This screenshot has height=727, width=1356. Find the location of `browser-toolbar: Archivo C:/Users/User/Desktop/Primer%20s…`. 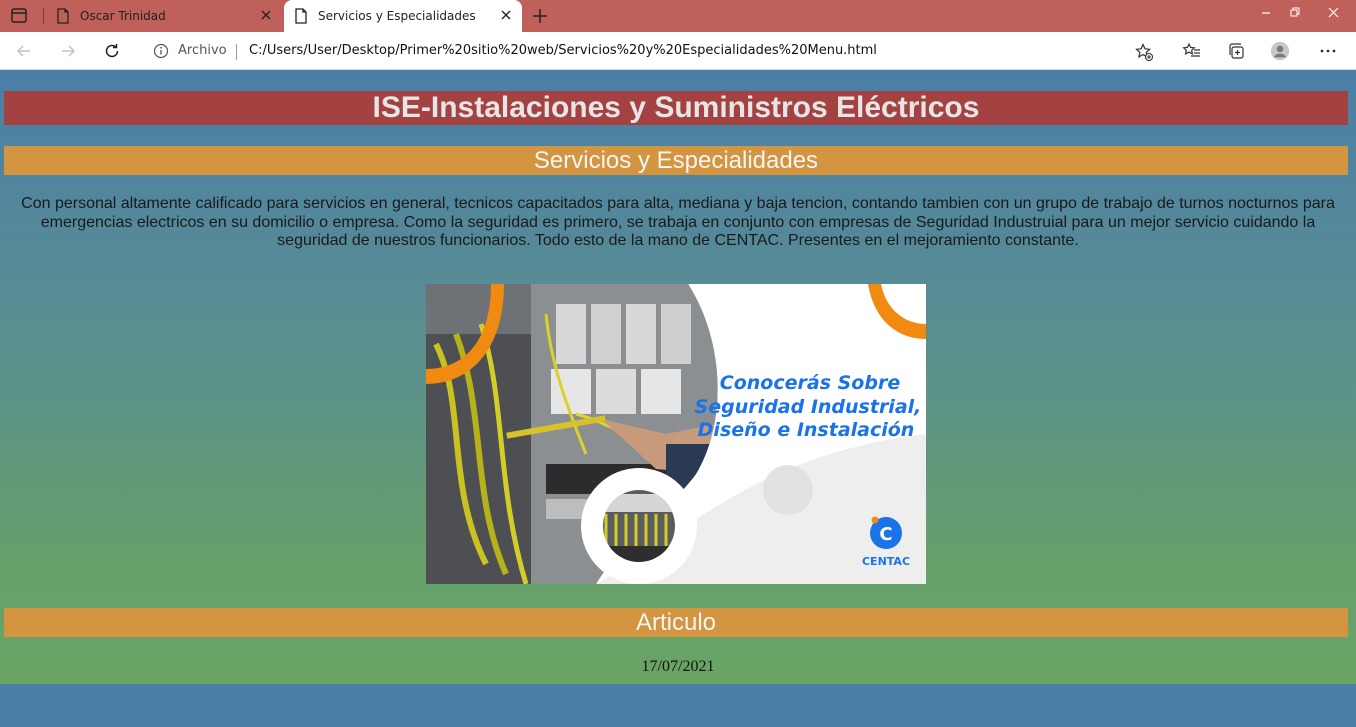

browser-toolbar: Archivo C:/Users/User/Desktop/Primer%20s… is located at coordinates (678, 51).